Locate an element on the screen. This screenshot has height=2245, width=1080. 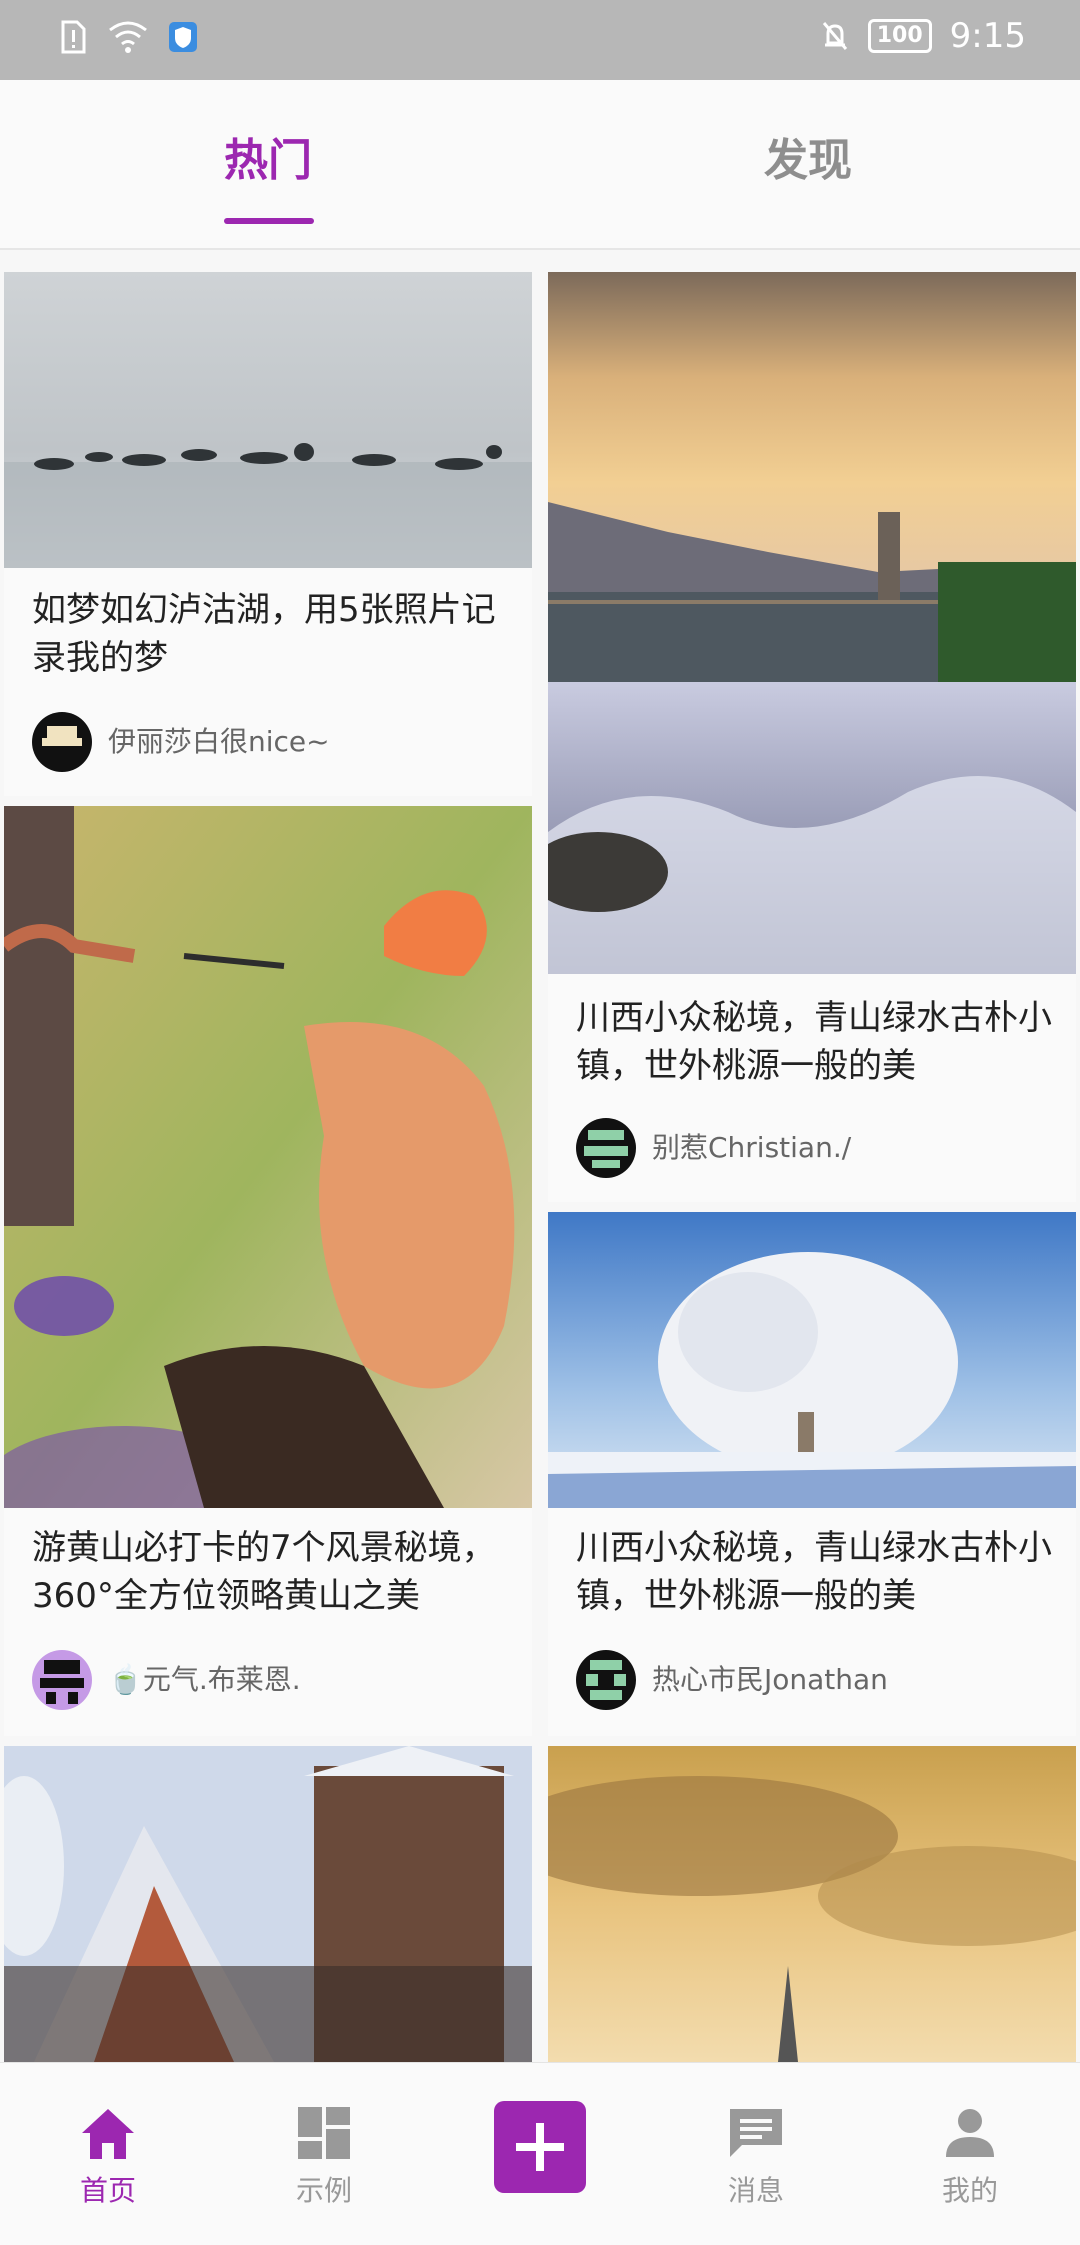
nav-examples: 示例 is located at coordinates (324, 2156).